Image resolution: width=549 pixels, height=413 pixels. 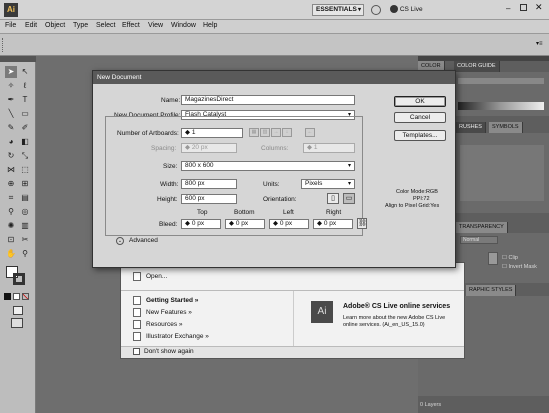 What do you see at coordinates (209, 184) in the screenshot?
I see `width-input: 800 px` at bounding box center [209, 184].